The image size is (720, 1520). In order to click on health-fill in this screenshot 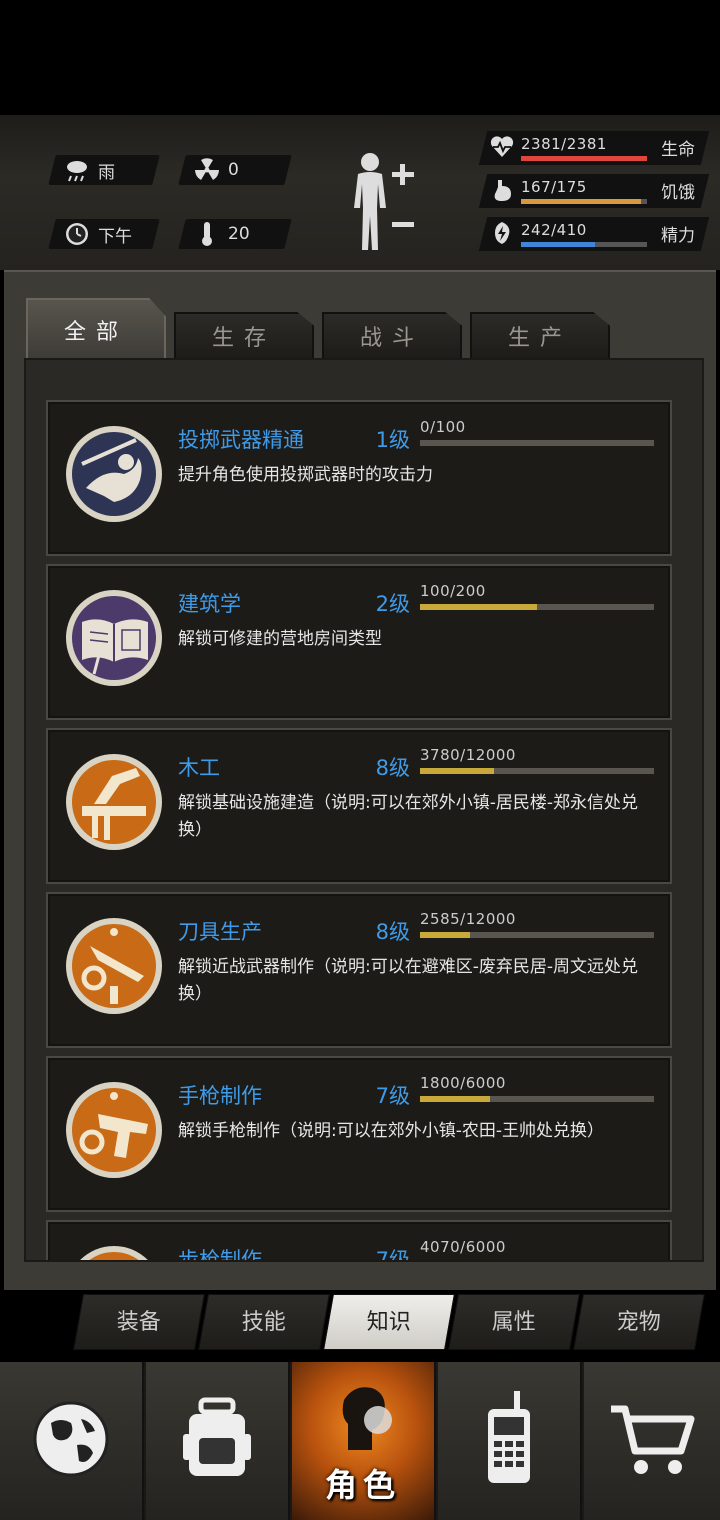, I will do `click(584, 158)`.